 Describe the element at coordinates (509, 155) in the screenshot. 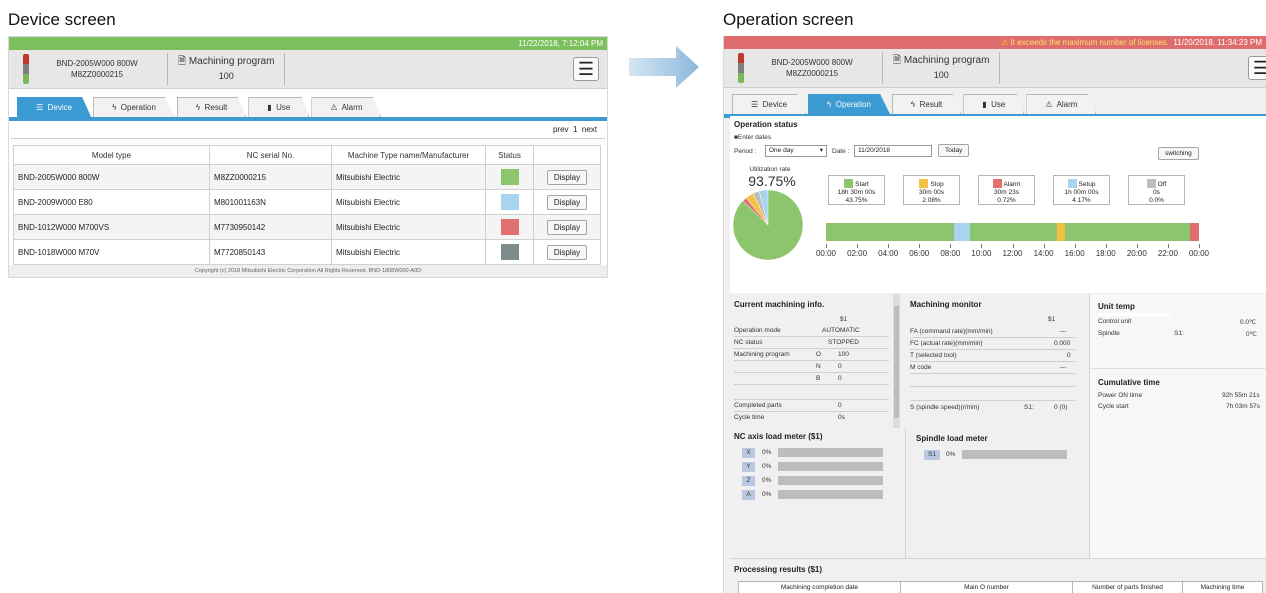

I see `col-status: Status` at that location.